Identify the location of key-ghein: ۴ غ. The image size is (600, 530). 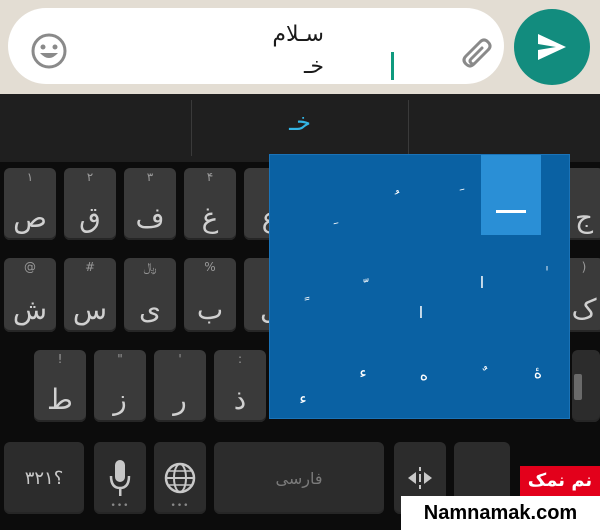
(210, 204).